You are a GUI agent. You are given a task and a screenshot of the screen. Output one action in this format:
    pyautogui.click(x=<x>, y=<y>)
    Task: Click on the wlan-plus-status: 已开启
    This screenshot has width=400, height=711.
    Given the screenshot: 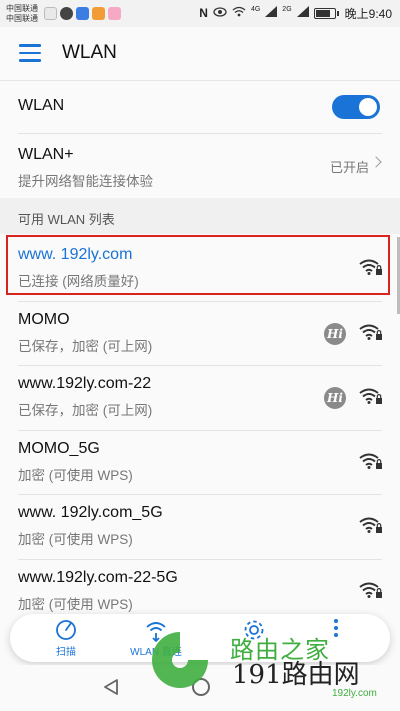 What is the action you would take?
    pyautogui.click(x=349, y=167)
    